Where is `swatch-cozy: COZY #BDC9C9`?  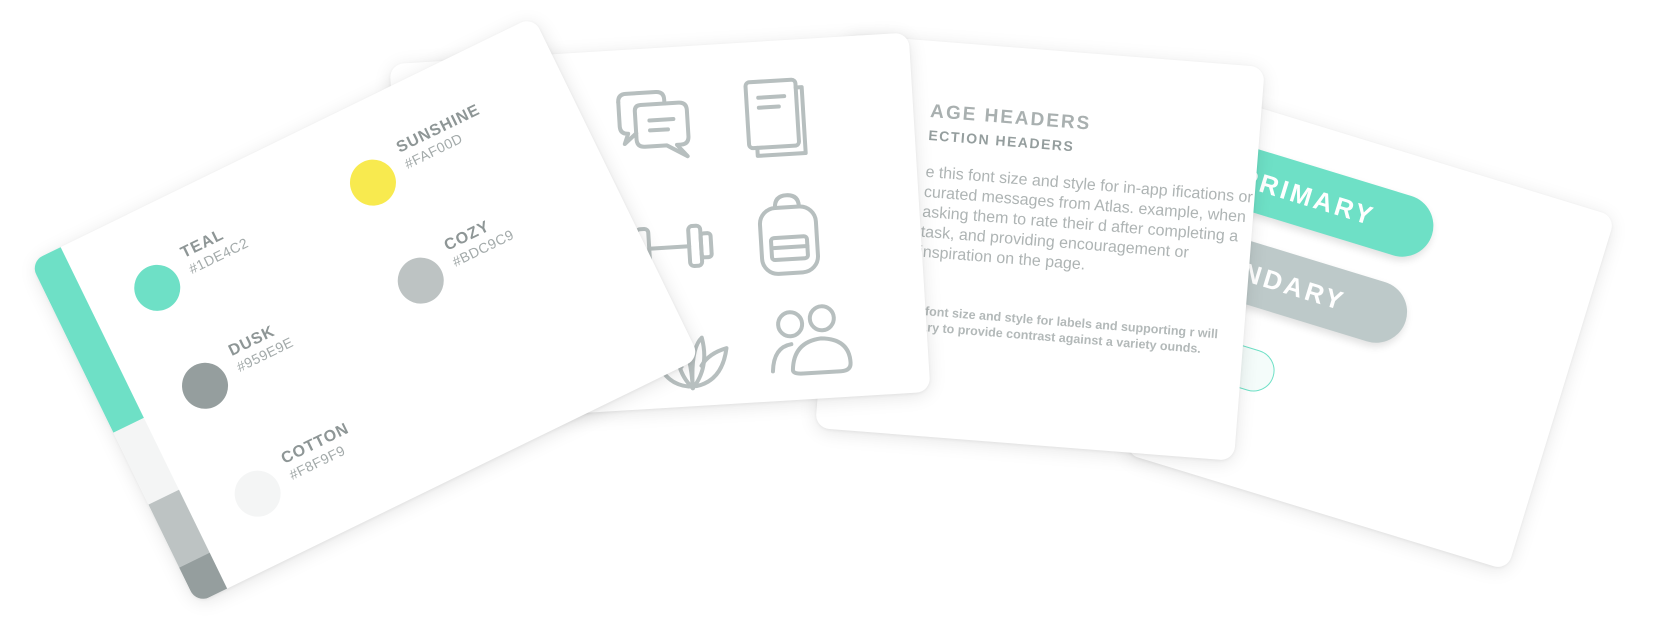
swatch-cozy: COZY #BDC9C9 is located at coordinates (456, 263).